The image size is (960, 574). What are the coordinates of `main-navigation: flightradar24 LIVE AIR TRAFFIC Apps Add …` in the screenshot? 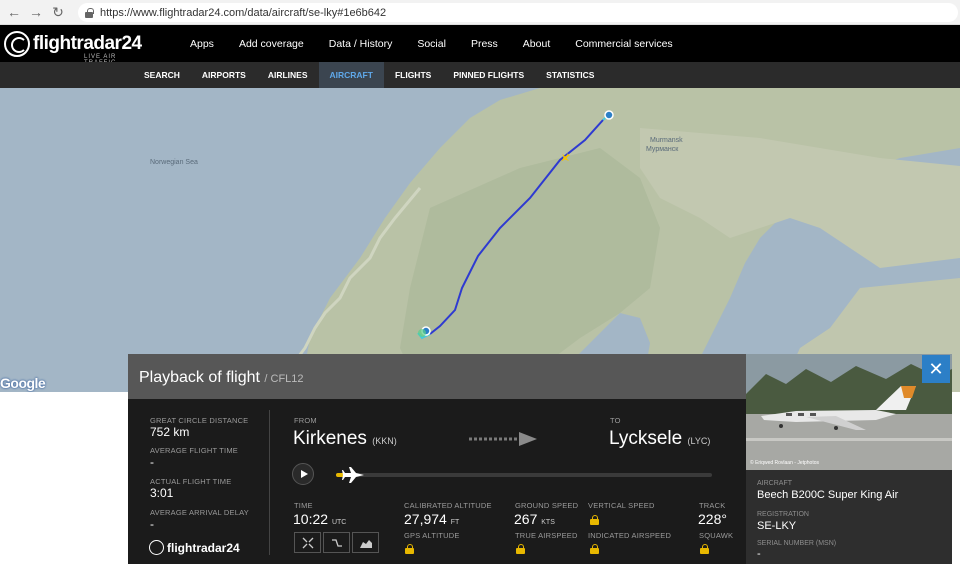 It's located at (480, 45).